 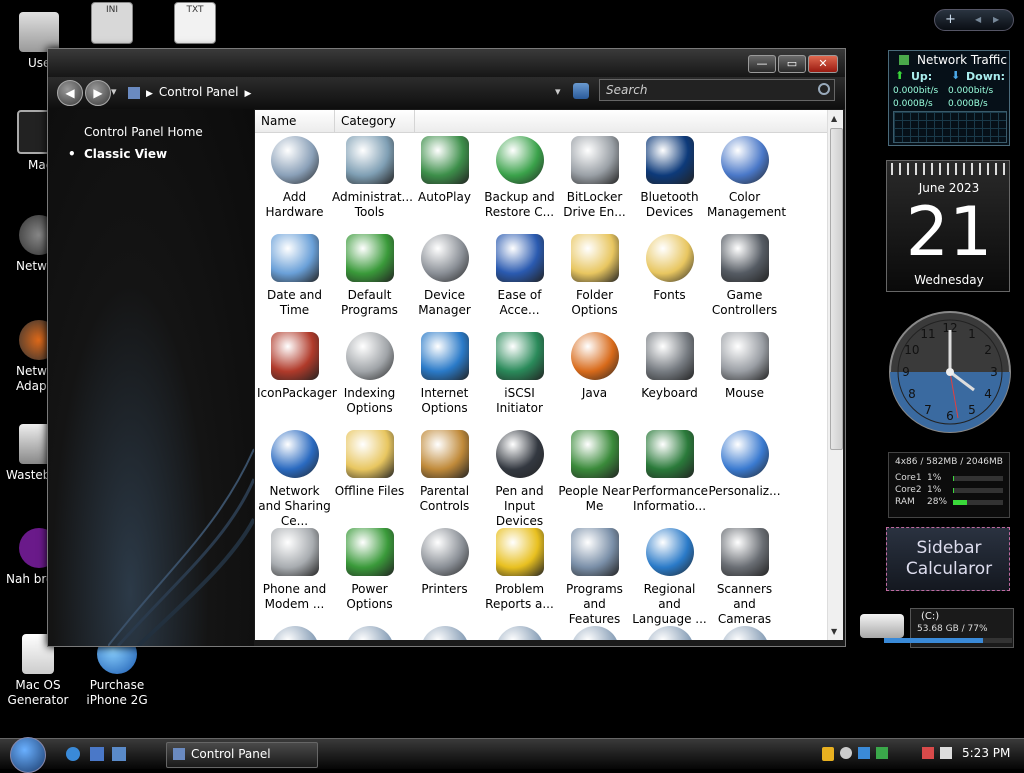 I want to click on internet-options-icon, so click(x=444, y=356).